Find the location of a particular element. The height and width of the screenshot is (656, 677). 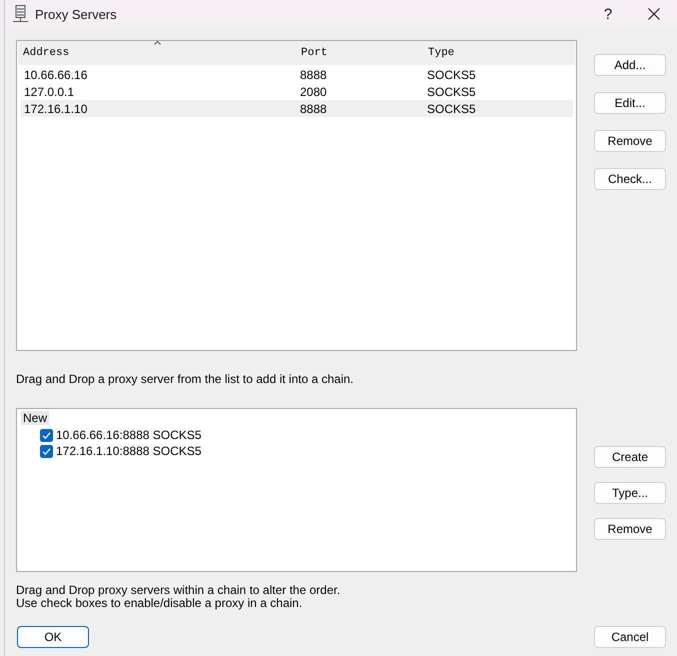

port-cell: 2080 is located at coordinates (313, 91).